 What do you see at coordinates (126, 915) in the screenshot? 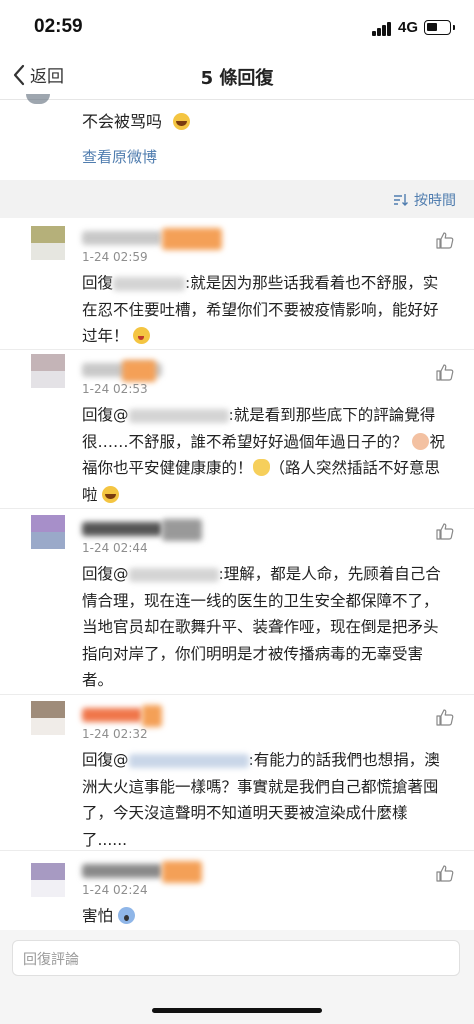
I see `scared-emoji-icon` at bounding box center [126, 915].